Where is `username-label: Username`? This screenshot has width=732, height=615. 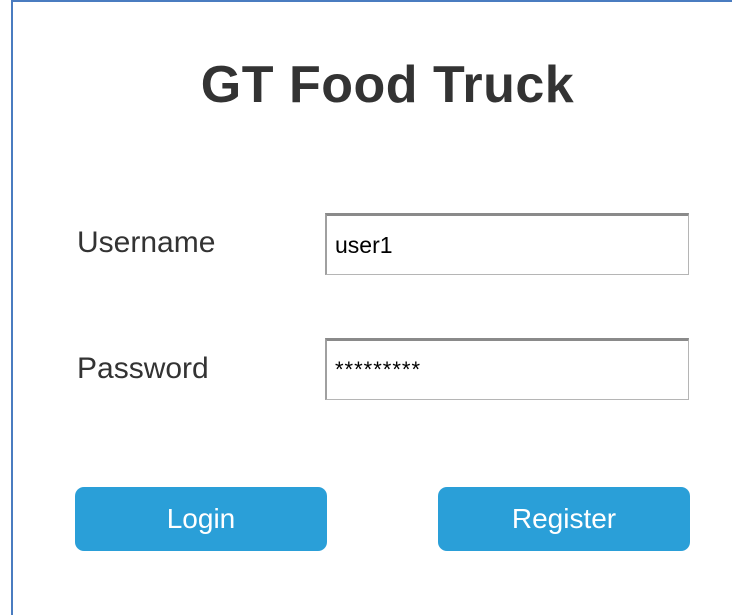 username-label: Username is located at coordinates (146, 242).